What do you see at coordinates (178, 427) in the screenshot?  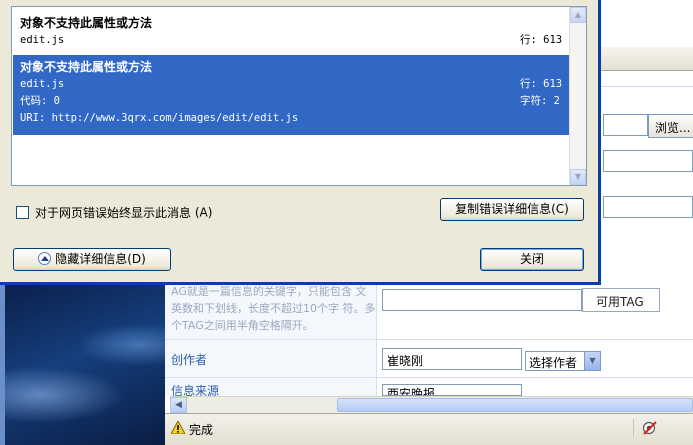 I see `warning-icon` at bounding box center [178, 427].